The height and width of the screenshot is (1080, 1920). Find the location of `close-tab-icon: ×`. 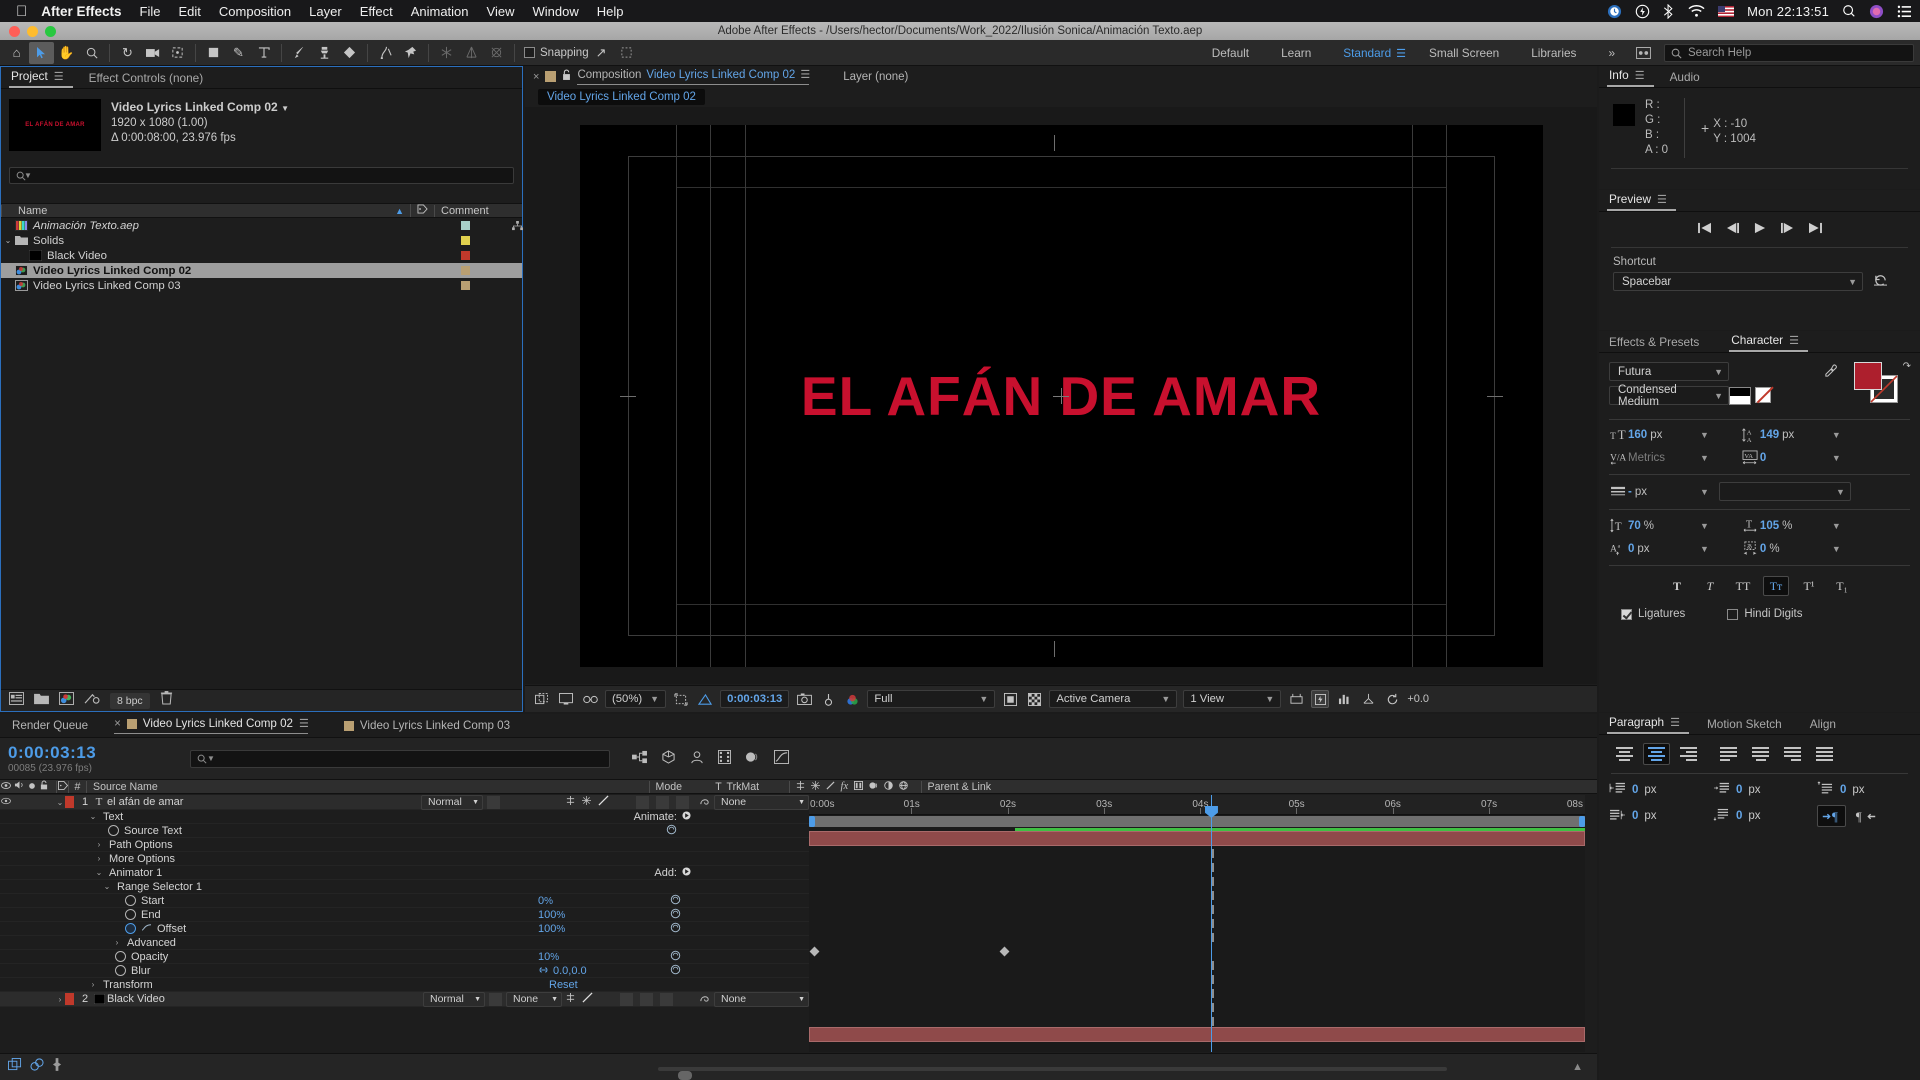

close-tab-icon: × is located at coordinates (117, 723).